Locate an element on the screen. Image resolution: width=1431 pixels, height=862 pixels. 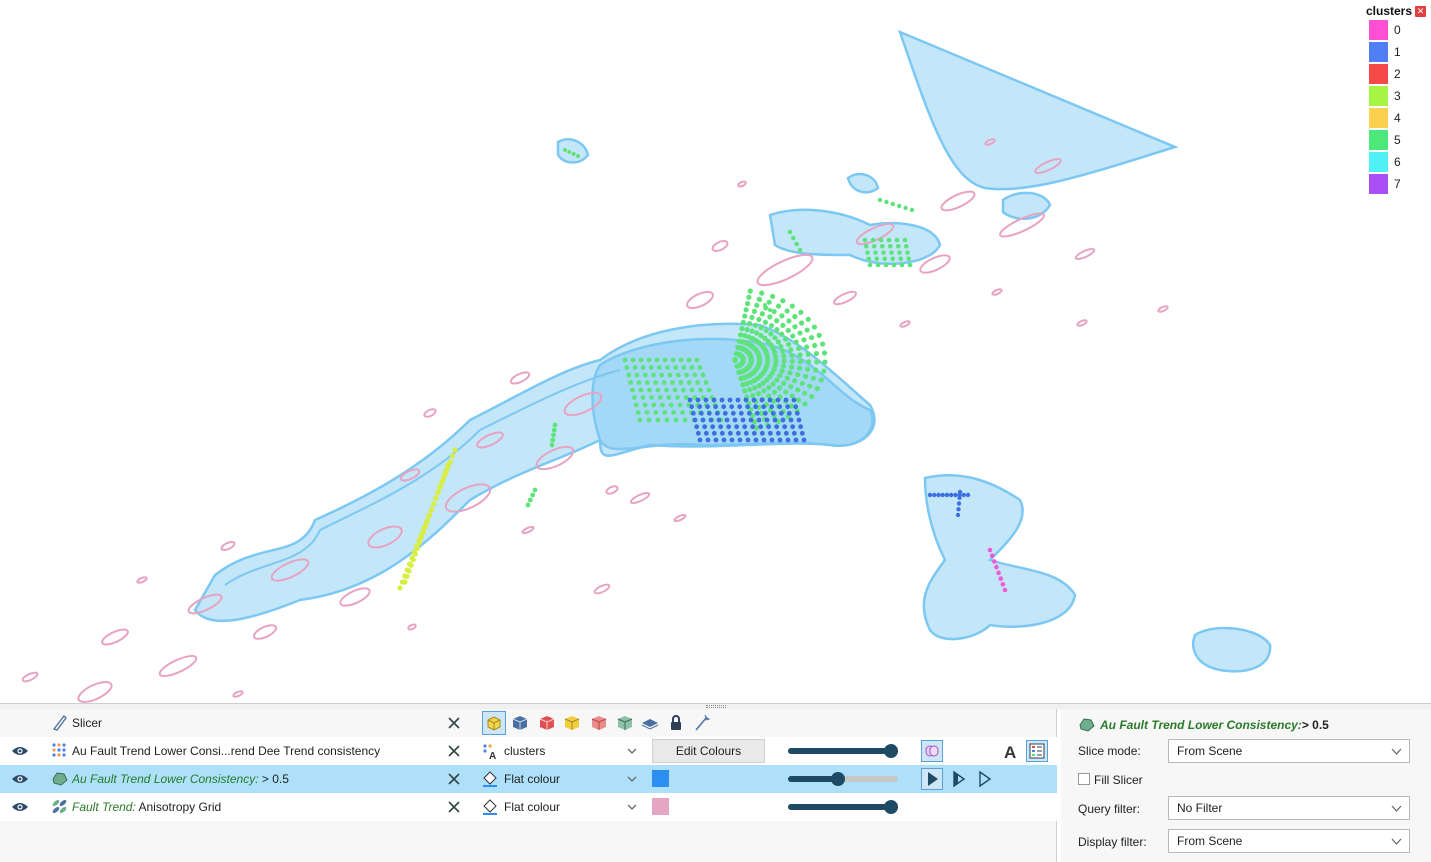
legend-toggle-icon is located at coordinates (1037, 751).